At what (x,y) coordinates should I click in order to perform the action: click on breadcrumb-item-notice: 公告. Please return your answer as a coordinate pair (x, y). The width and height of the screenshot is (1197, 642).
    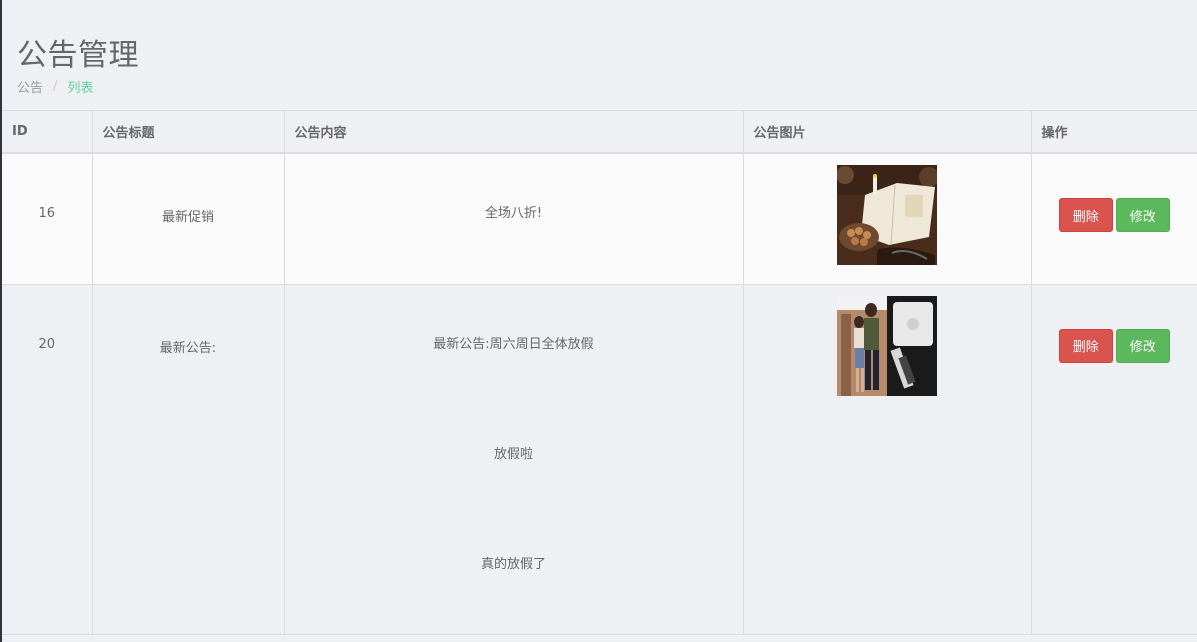
    Looking at the image, I should click on (30, 86).